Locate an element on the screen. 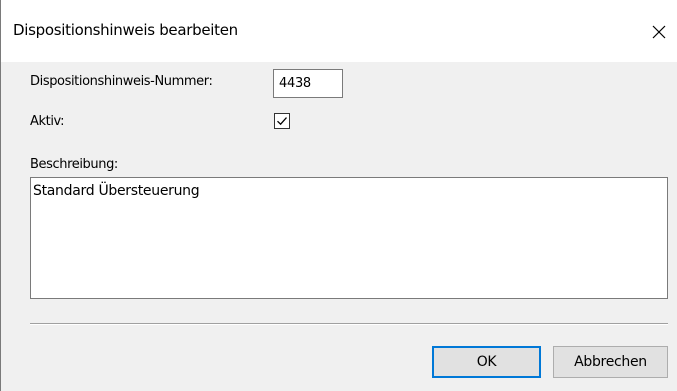 This screenshot has height=391, width=677. close-button is located at coordinates (659, 32).